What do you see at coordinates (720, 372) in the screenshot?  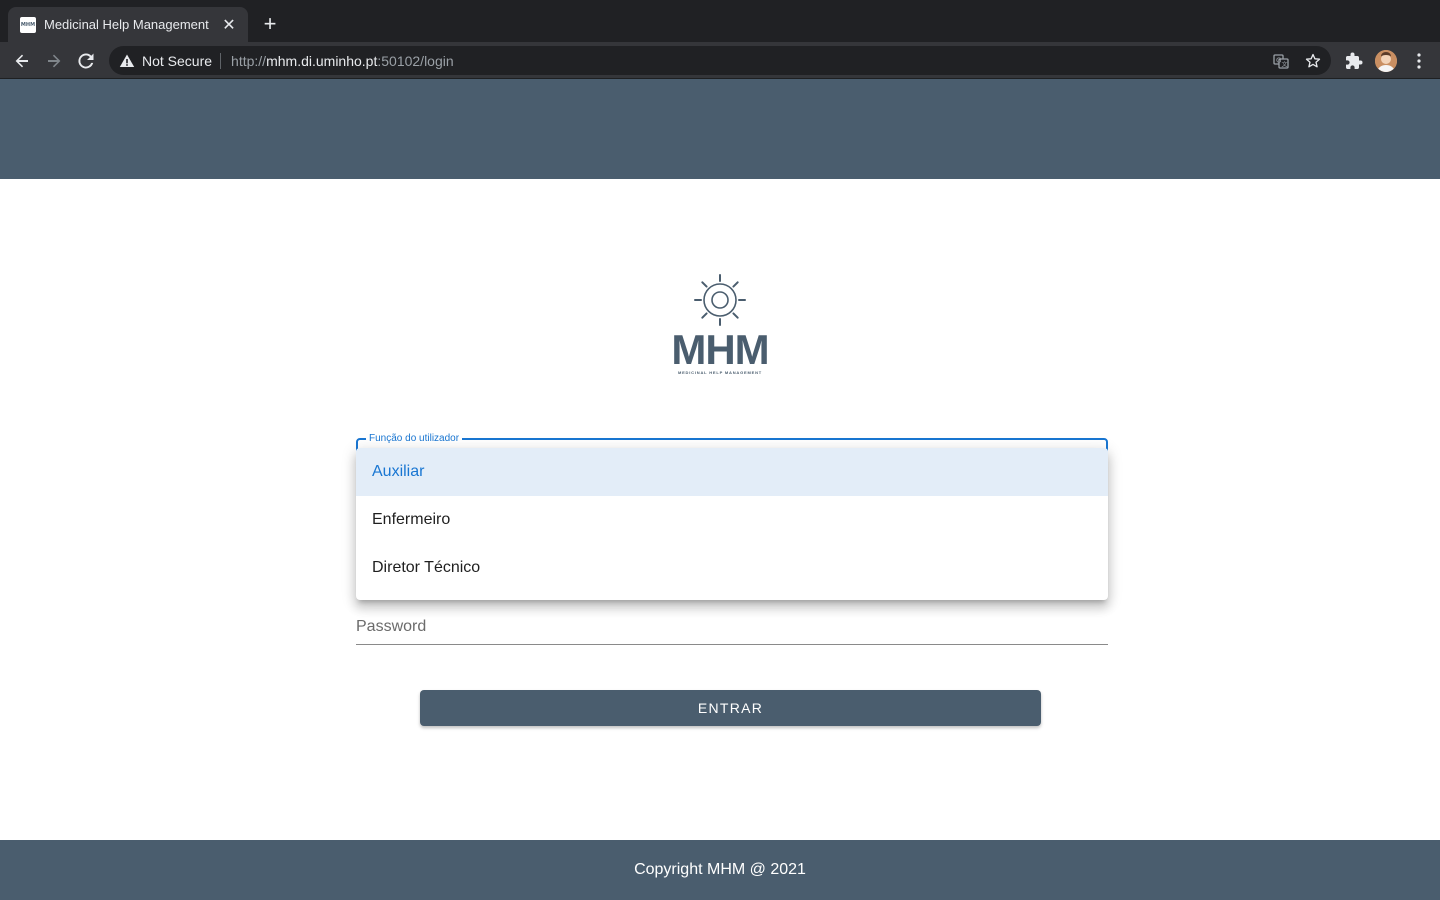 I see `logo-subtitle: MEDICINAL HELP MANAGEMENT` at bounding box center [720, 372].